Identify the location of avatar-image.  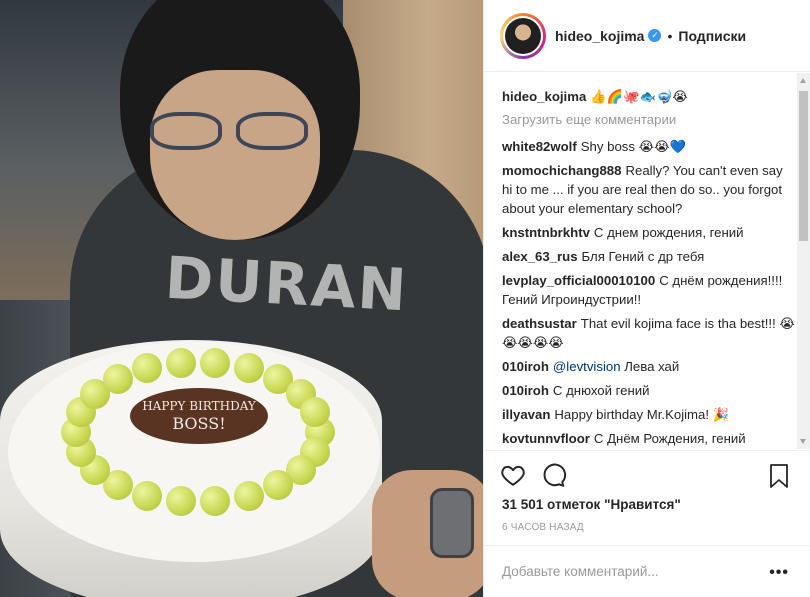
(523, 35).